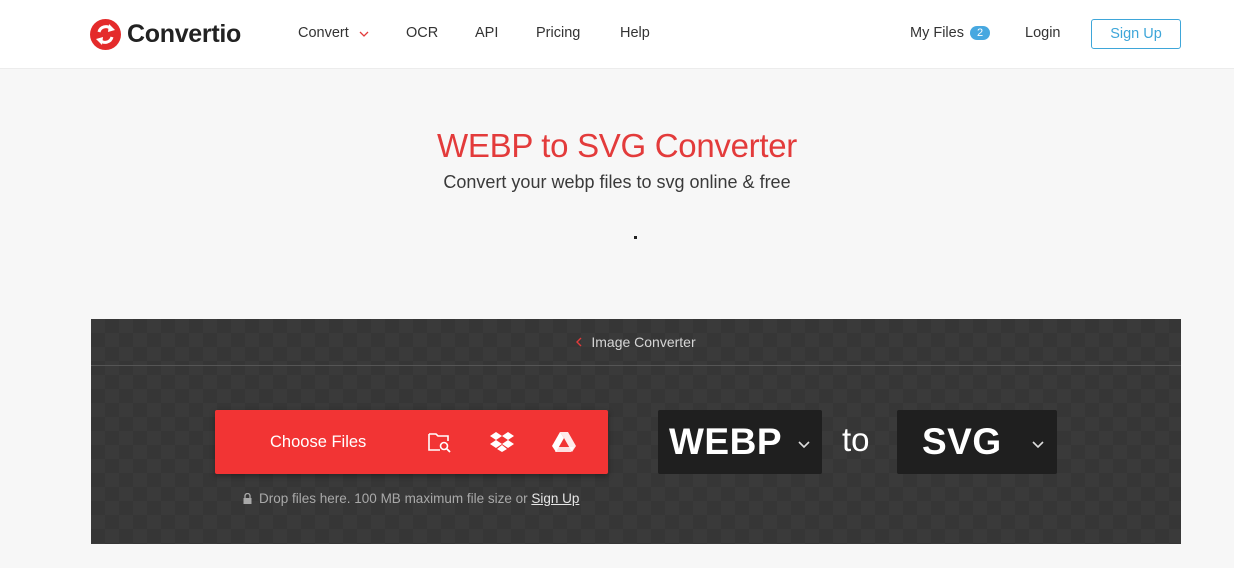 The width and height of the screenshot is (1234, 568). What do you see at coordinates (184, 33) in the screenshot?
I see `brand-name: Convertio` at bounding box center [184, 33].